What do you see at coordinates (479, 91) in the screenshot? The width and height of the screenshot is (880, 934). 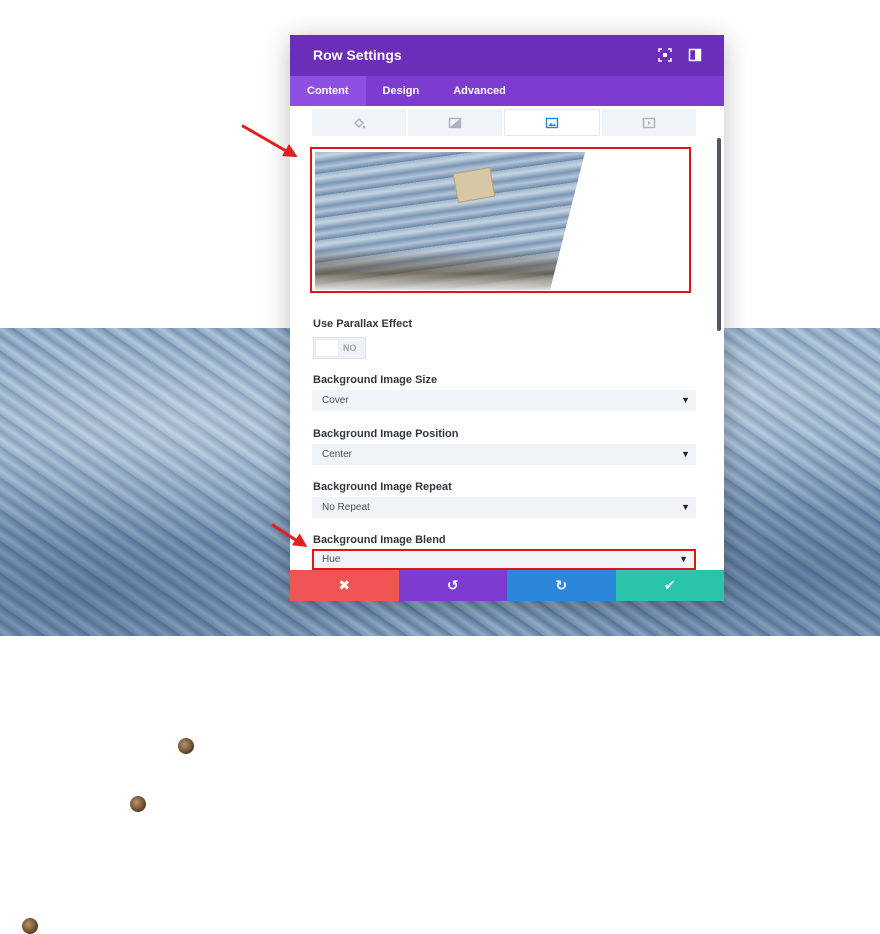 I see `tab-advanced: Advanced` at bounding box center [479, 91].